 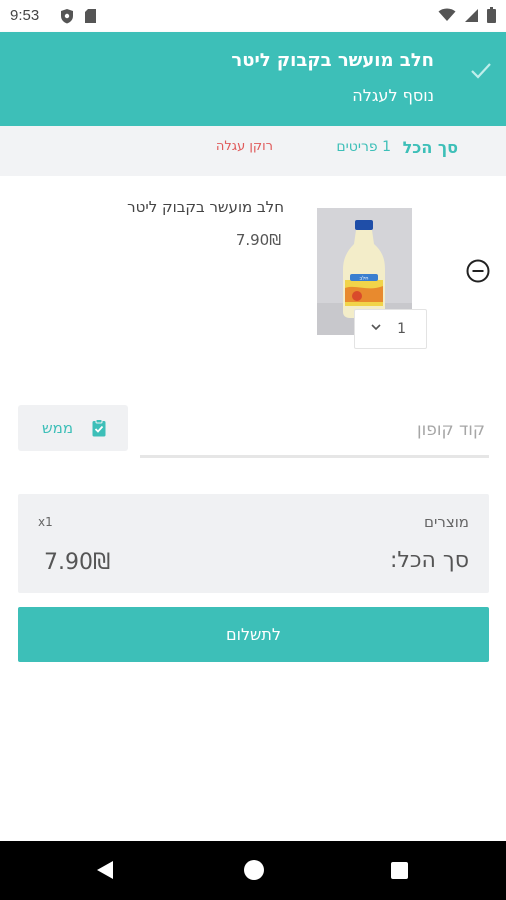 What do you see at coordinates (77, 562) in the screenshot?
I see `grand-total-value: 7.90₪` at bounding box center [77, 562].